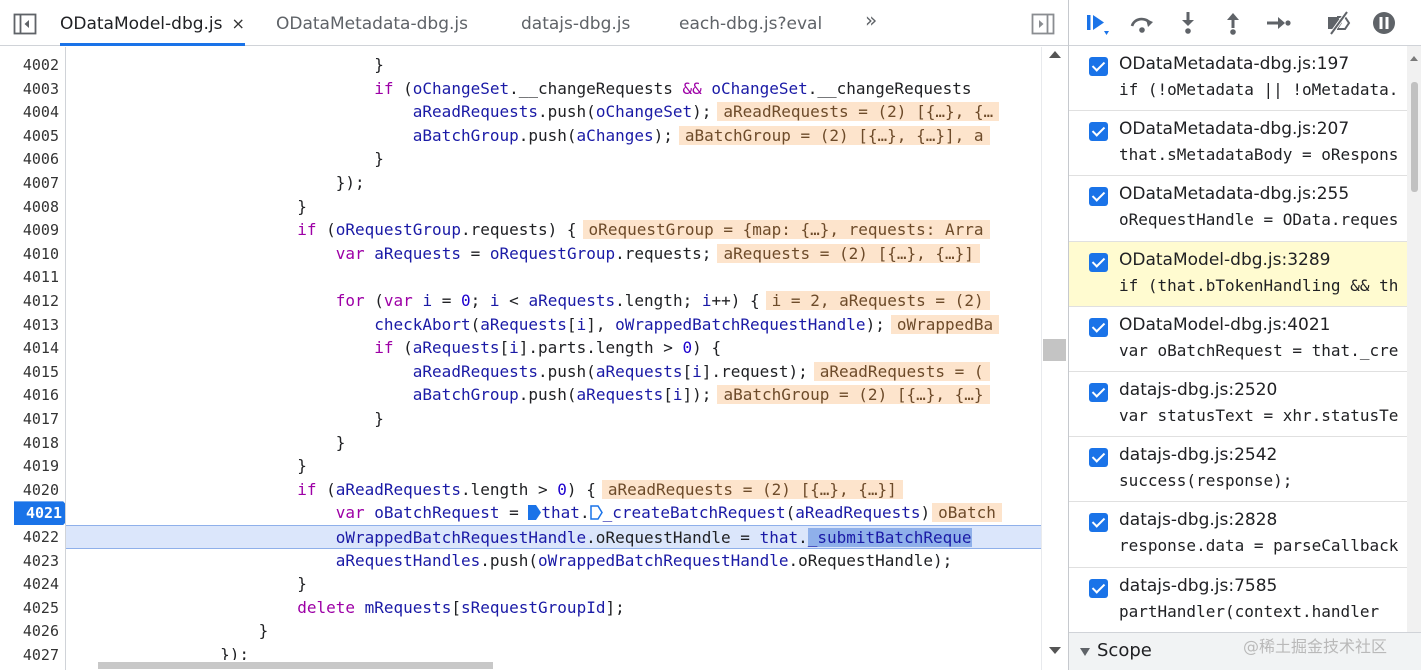  I want to click on line-number: 4008, so click(29, 207).